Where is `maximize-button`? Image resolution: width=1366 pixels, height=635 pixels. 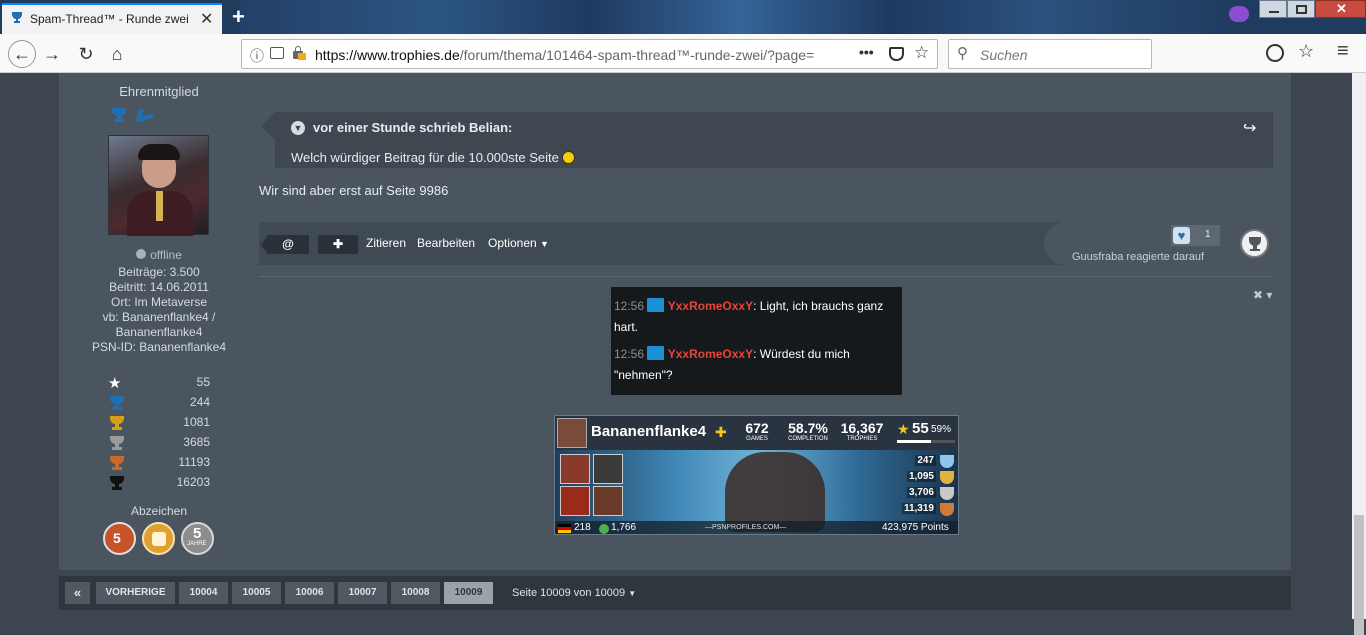 maximize-button is located at coordinates (1301, 9).